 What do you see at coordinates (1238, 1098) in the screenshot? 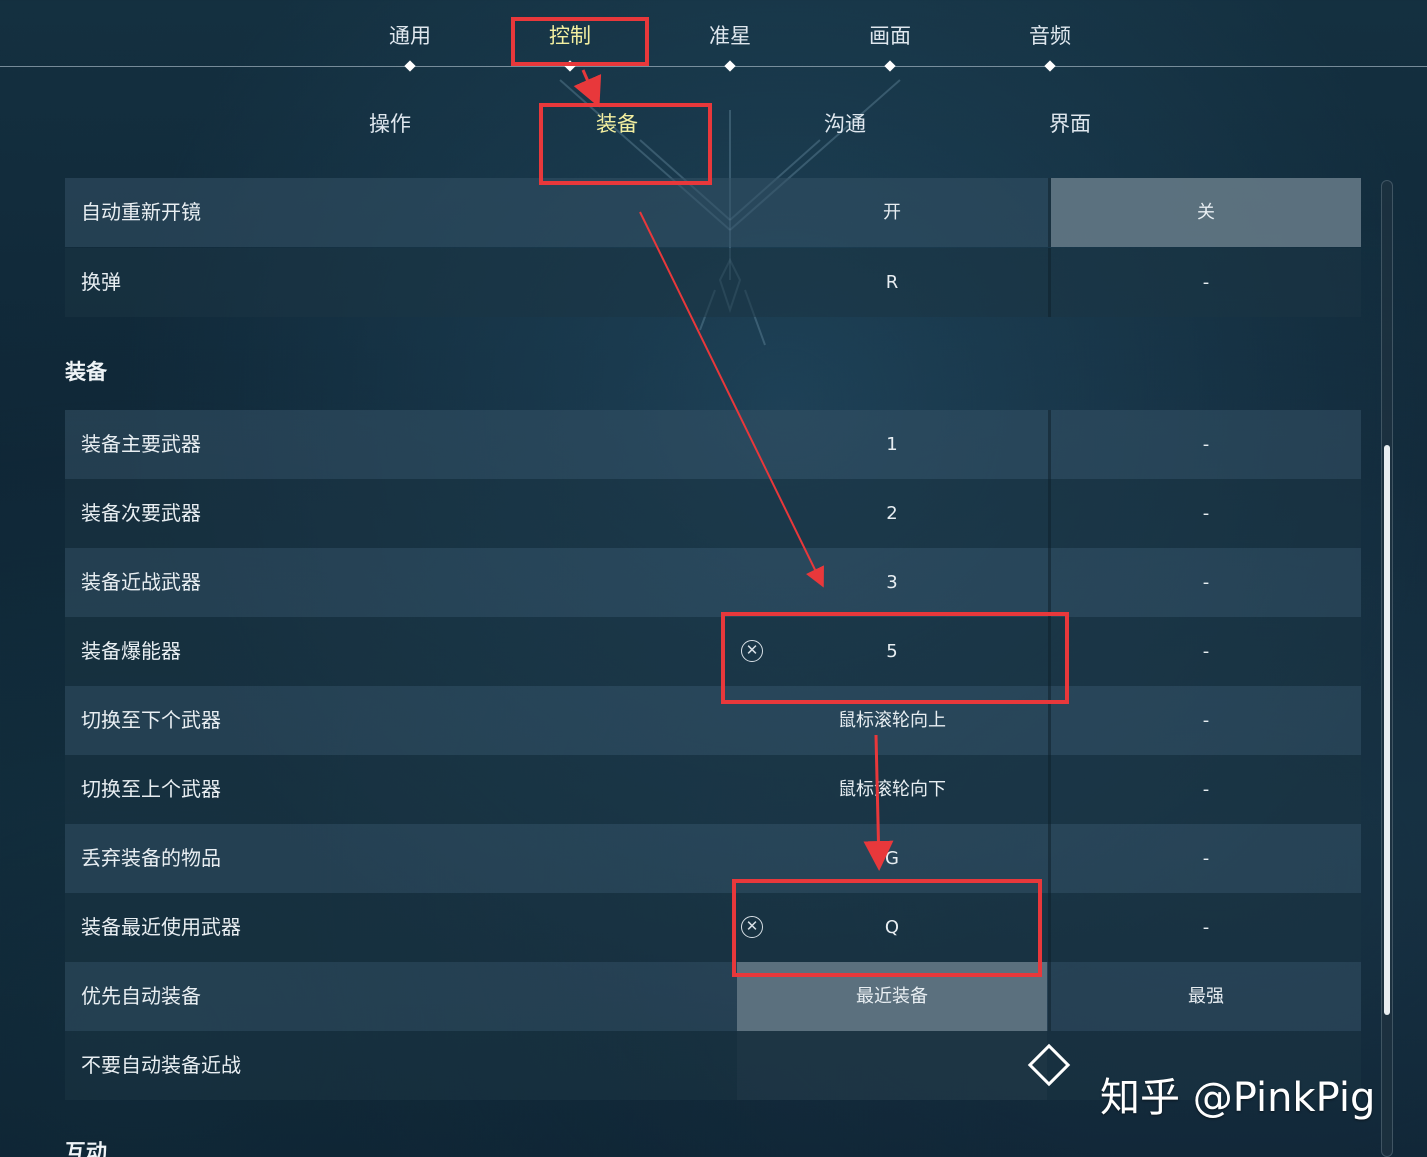
I see `watermark-text: 知乎 @PinkPig` at bounding box center [1238, 1098].